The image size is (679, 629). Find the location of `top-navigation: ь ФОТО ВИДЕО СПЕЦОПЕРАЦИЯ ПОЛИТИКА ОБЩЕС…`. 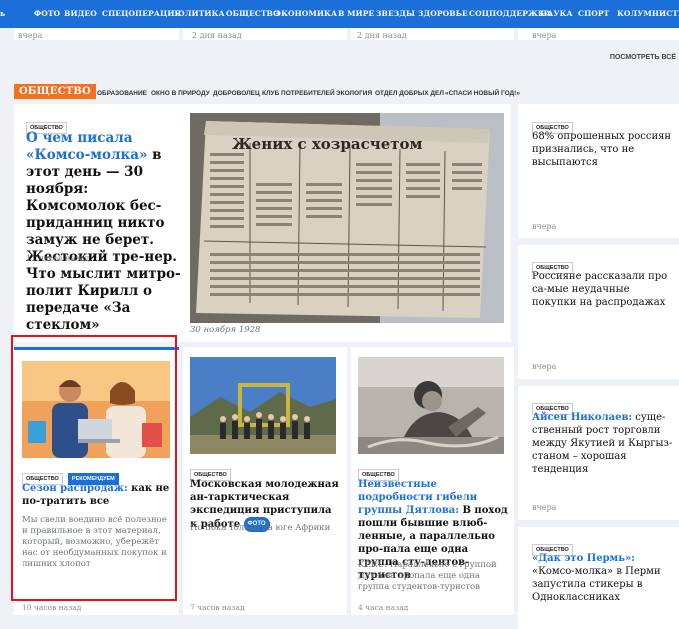

top-navigation: ь ФОТО ВИДЕО СПЕЦОПЕРАЦИЯ ПОЛИТИКА ОБЩЕС… is located at coordinates (339, 14).